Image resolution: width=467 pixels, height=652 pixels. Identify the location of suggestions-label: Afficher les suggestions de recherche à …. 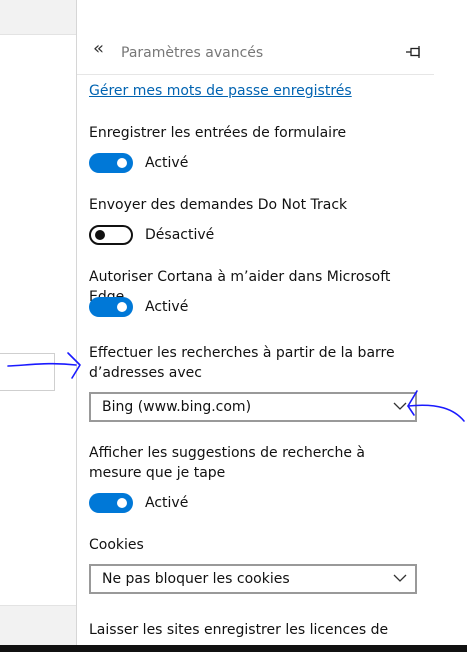
(227, 463).